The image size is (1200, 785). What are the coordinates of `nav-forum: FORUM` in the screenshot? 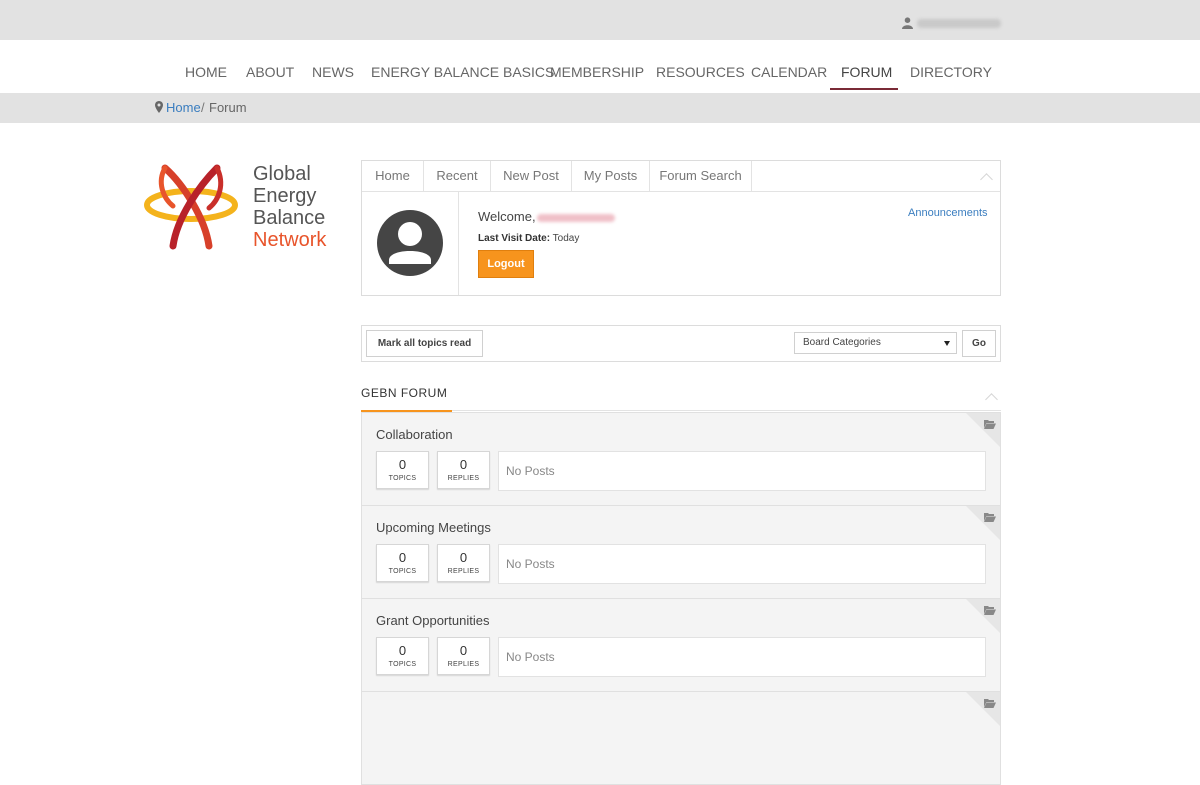 It's located at (866, 72).